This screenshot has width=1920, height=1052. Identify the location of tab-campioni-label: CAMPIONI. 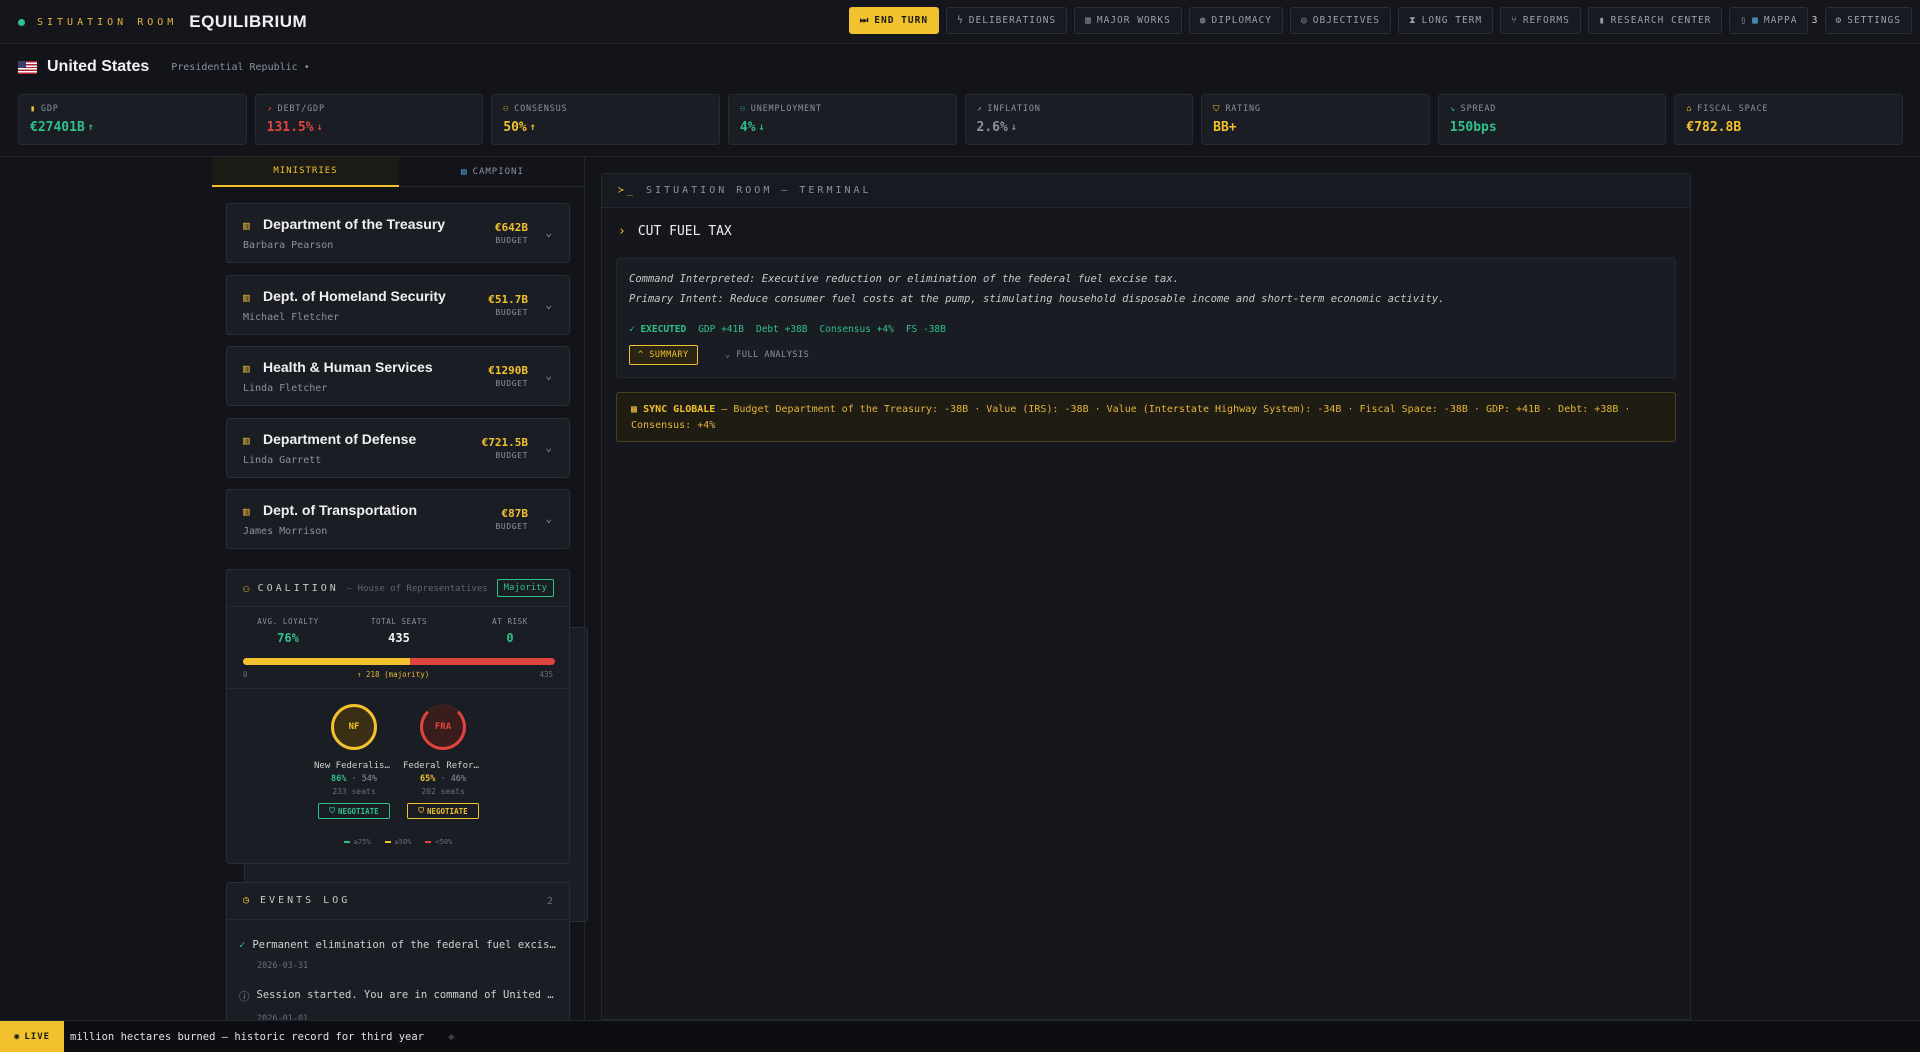
(498, 171).